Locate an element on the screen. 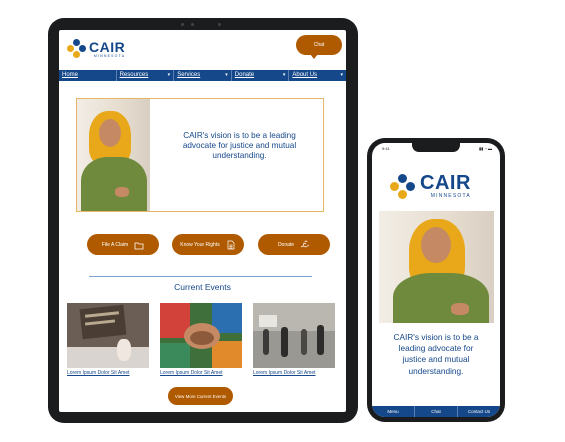 Image resolution: width=565 pixels, height=442 pixels. event-image-hands-together is located at coordinates (201, 335).